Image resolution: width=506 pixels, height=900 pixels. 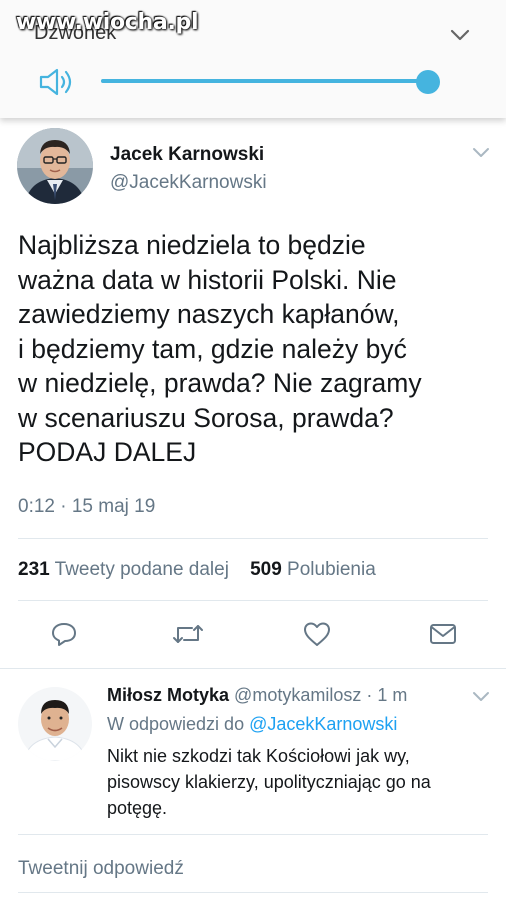 What do you see at coordinates (460, 37) in the screenshot?
I see `chevron-down-icon` at bounding box center [460, 37].